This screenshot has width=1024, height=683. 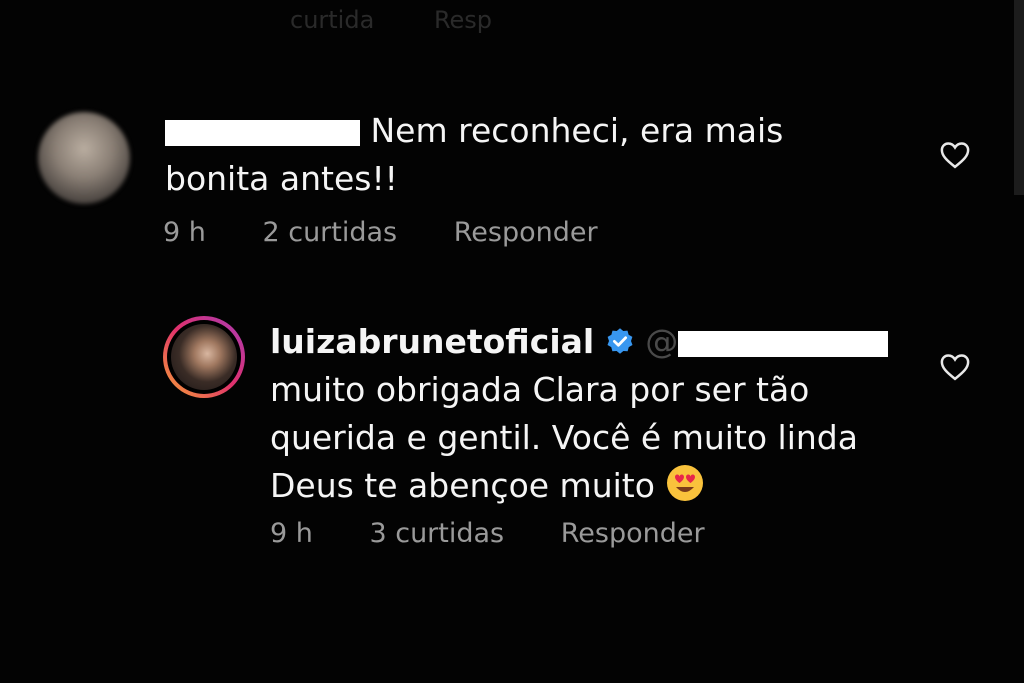 I want to click on commenter-avatar, so click(x=84, y=158).